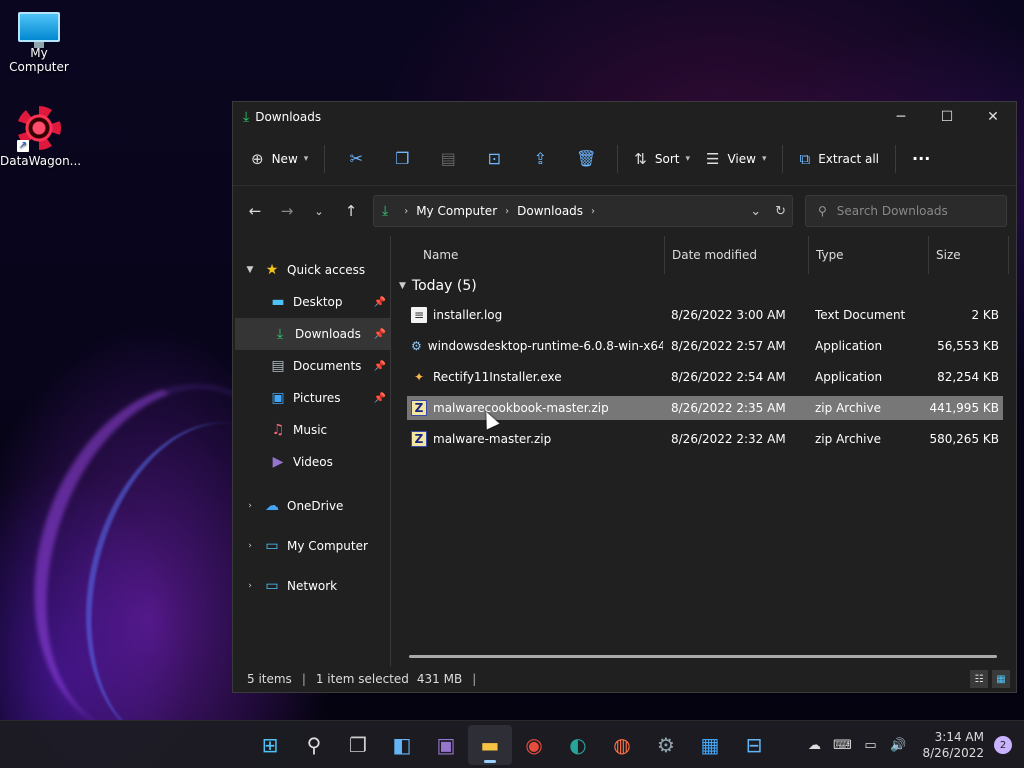  Describe the element at coordinates (870, 745) in the screenshot. I see `network-status-icon: ▭` at that location.